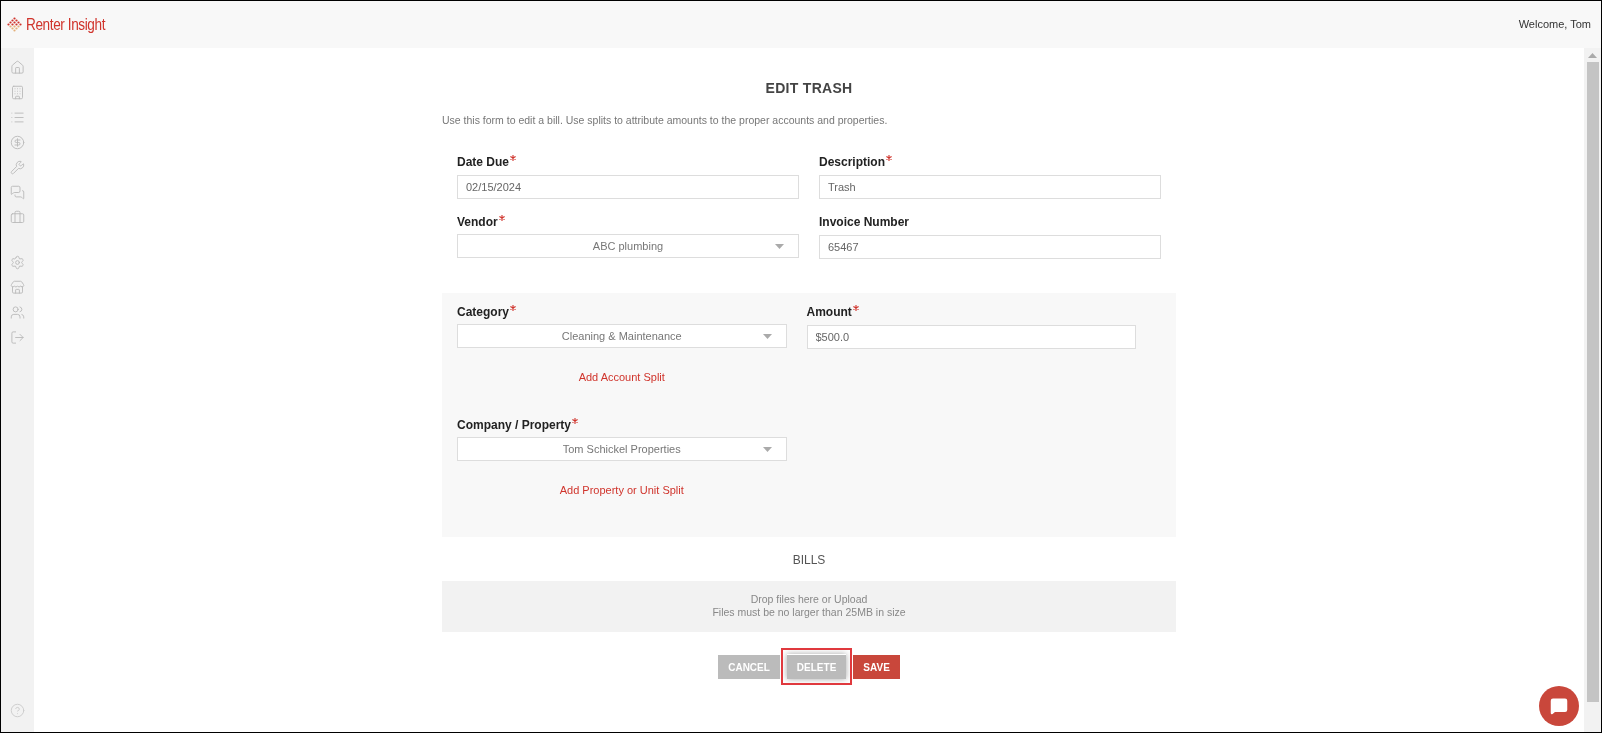 Image resolution: width=1602 pixels, height=733 pixels. I want to click on store-icon, so click(17, 287).